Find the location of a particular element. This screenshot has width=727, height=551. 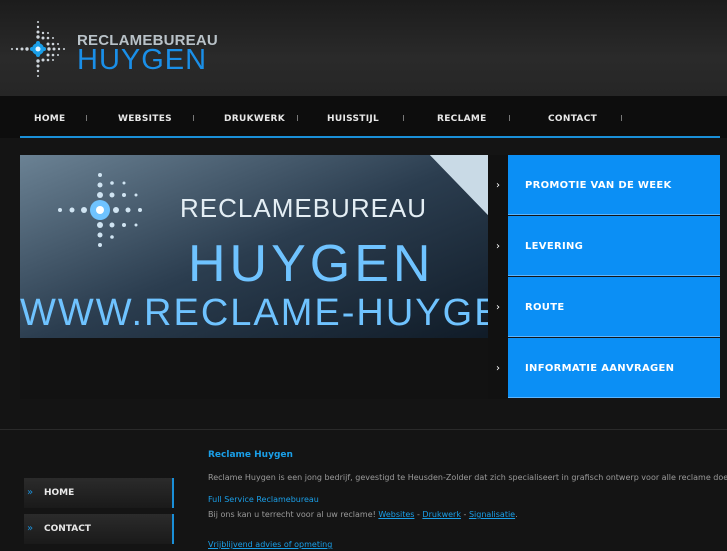

side-item-promotie: › PROMOTIE VAN DE WEEK is located at coordinates (604, 185).